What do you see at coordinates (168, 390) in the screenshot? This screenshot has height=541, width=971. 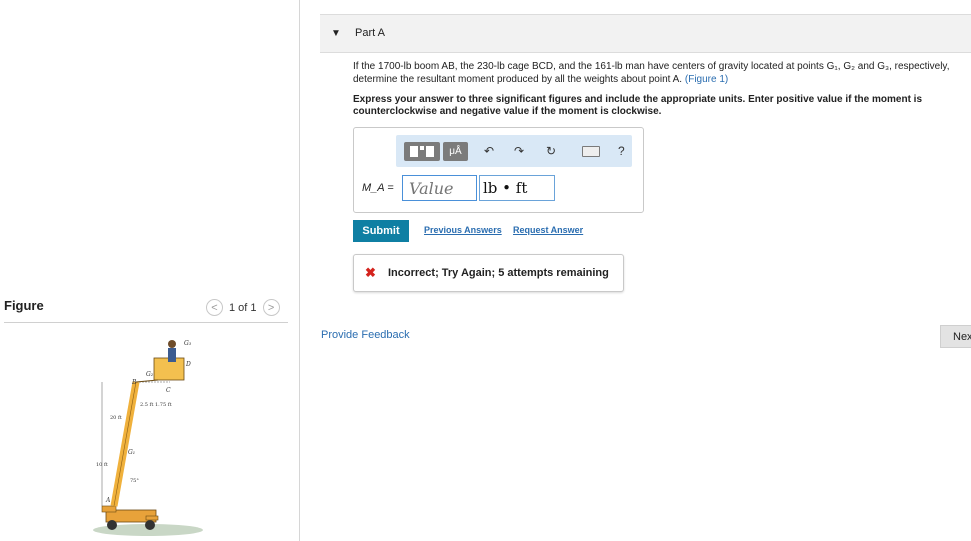 I see `label-c: C` at bounding box center [168, 390].